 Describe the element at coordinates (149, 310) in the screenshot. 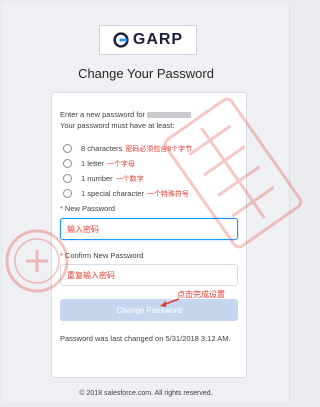

I see `change-password-button: Change Password` at that location.